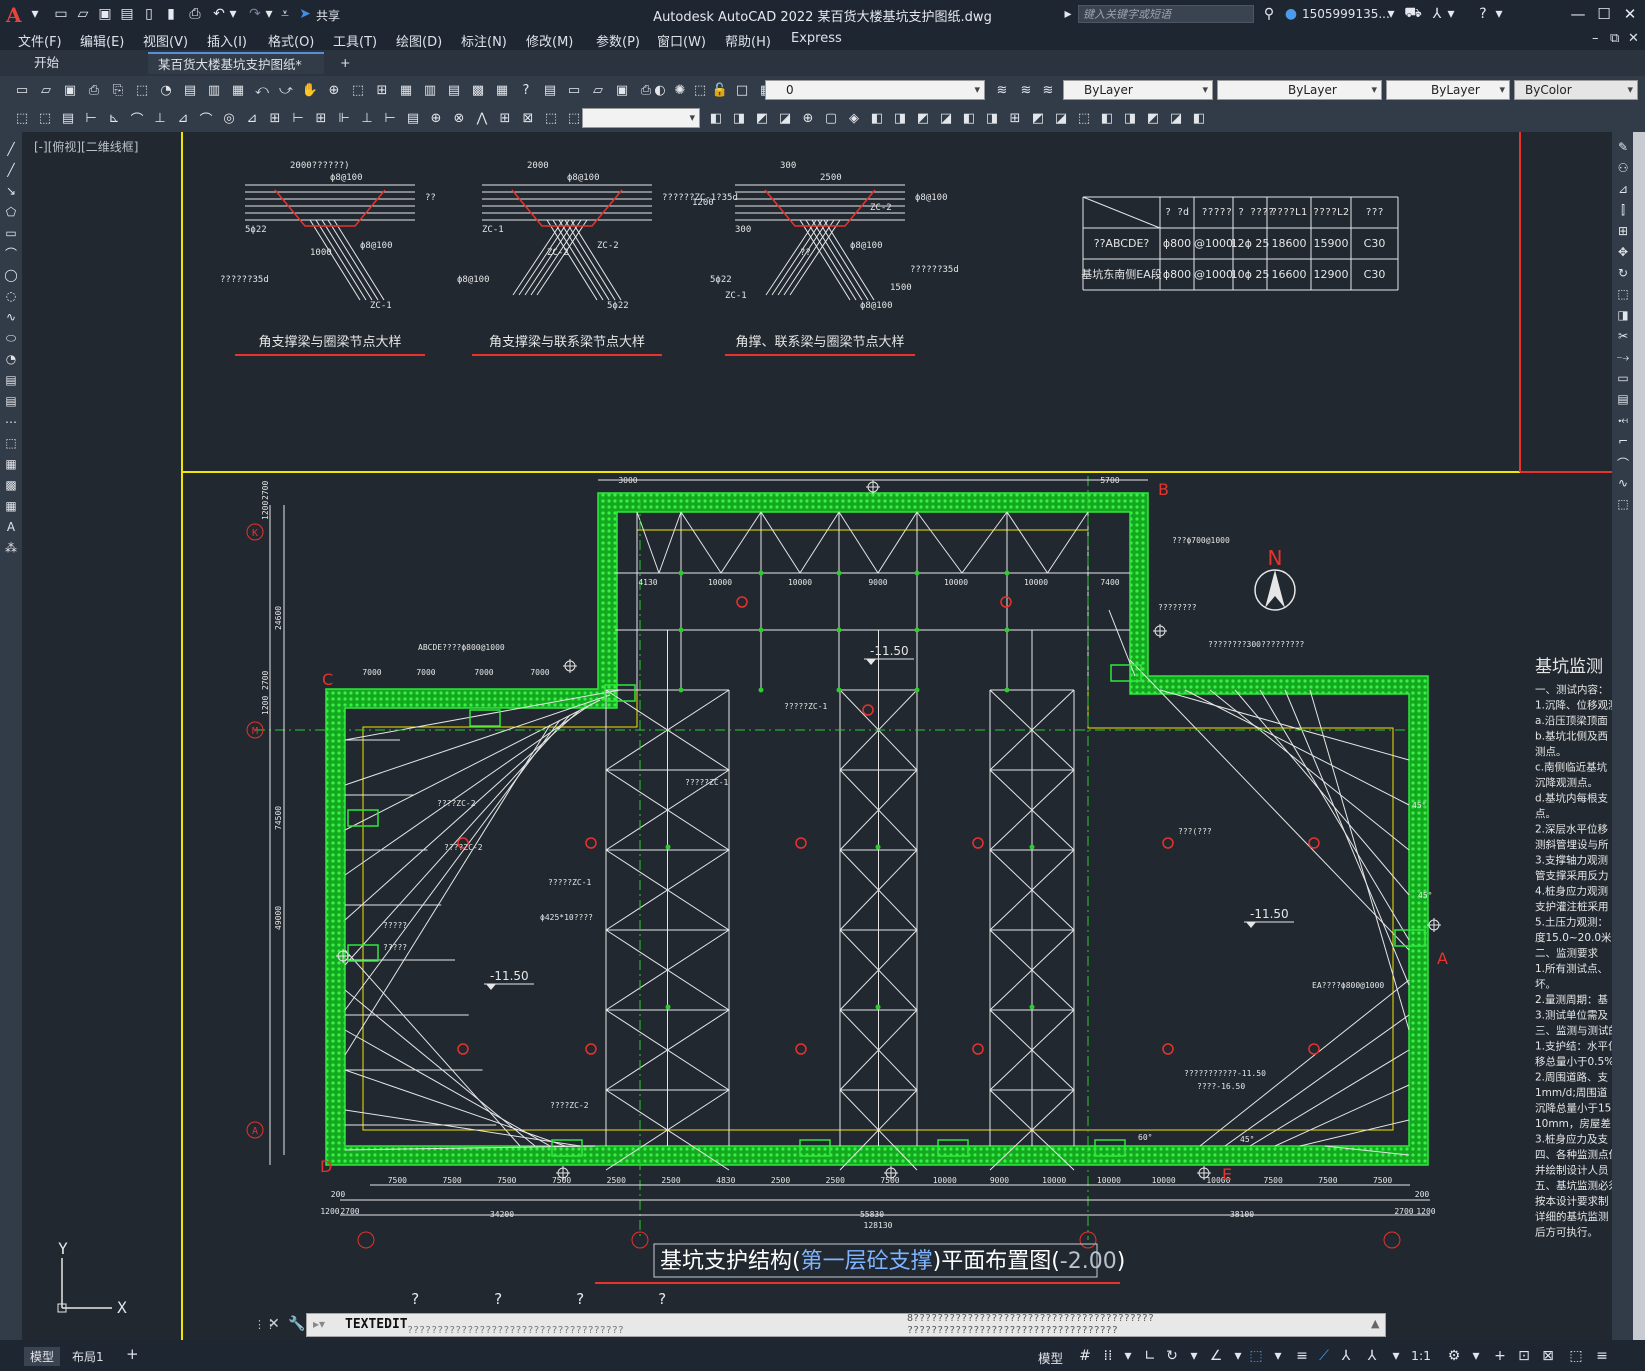 This screenshot has width=1645, height=1371. Describe the element at coordinates (286, 90) in the screenshot. I see `standard-icon-12: ⤻` at that location.